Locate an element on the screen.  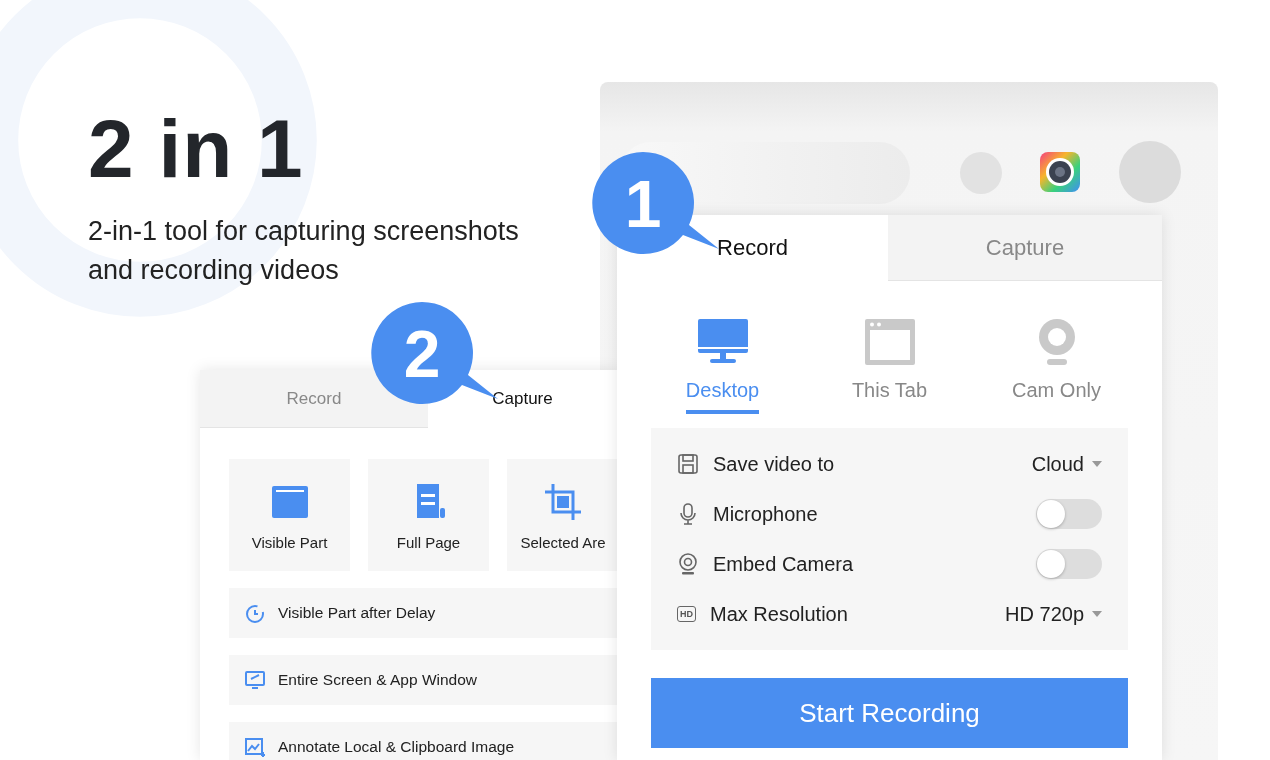
setting-label: Microphone is located at coordinates (766, 514).